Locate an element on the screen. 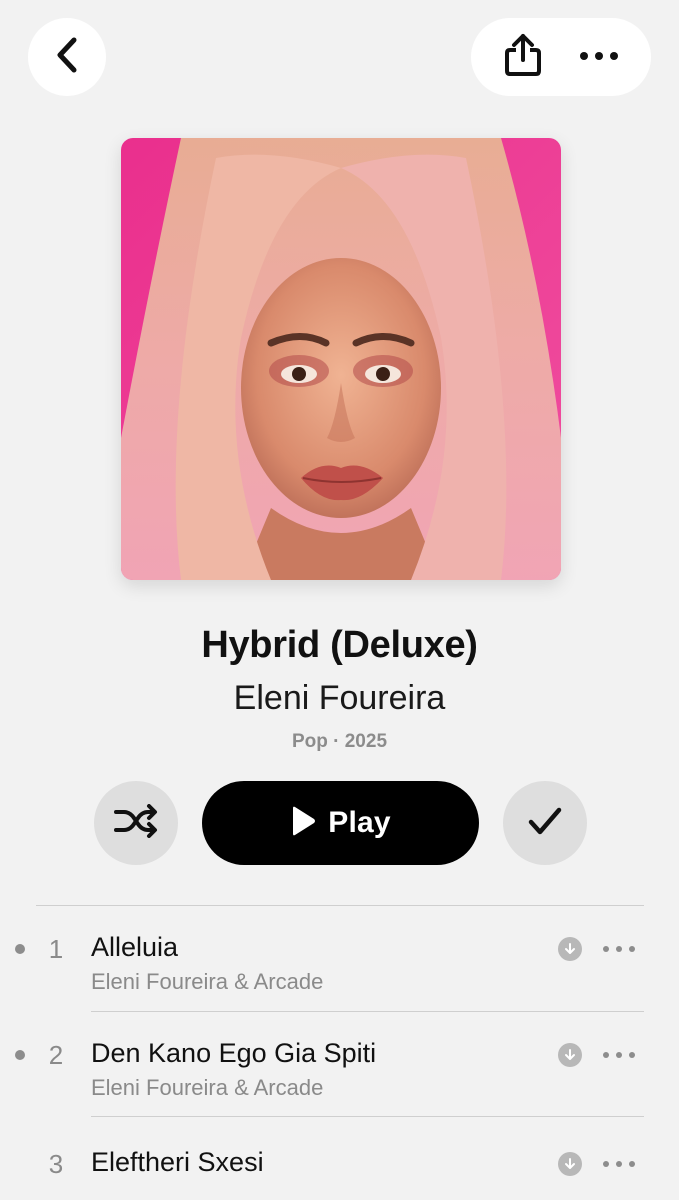  in-library-button is located at coordinates (545, 823).